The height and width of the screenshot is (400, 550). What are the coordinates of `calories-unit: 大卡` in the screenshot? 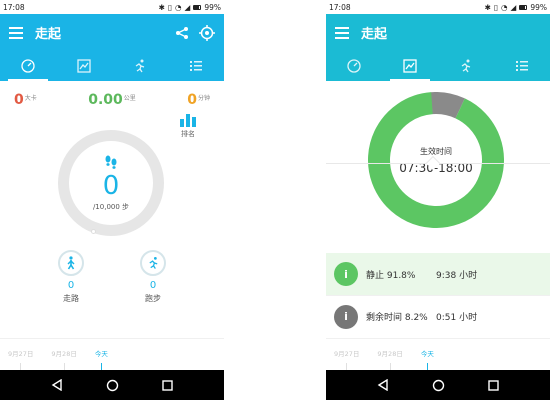 It's located at (30, 98).